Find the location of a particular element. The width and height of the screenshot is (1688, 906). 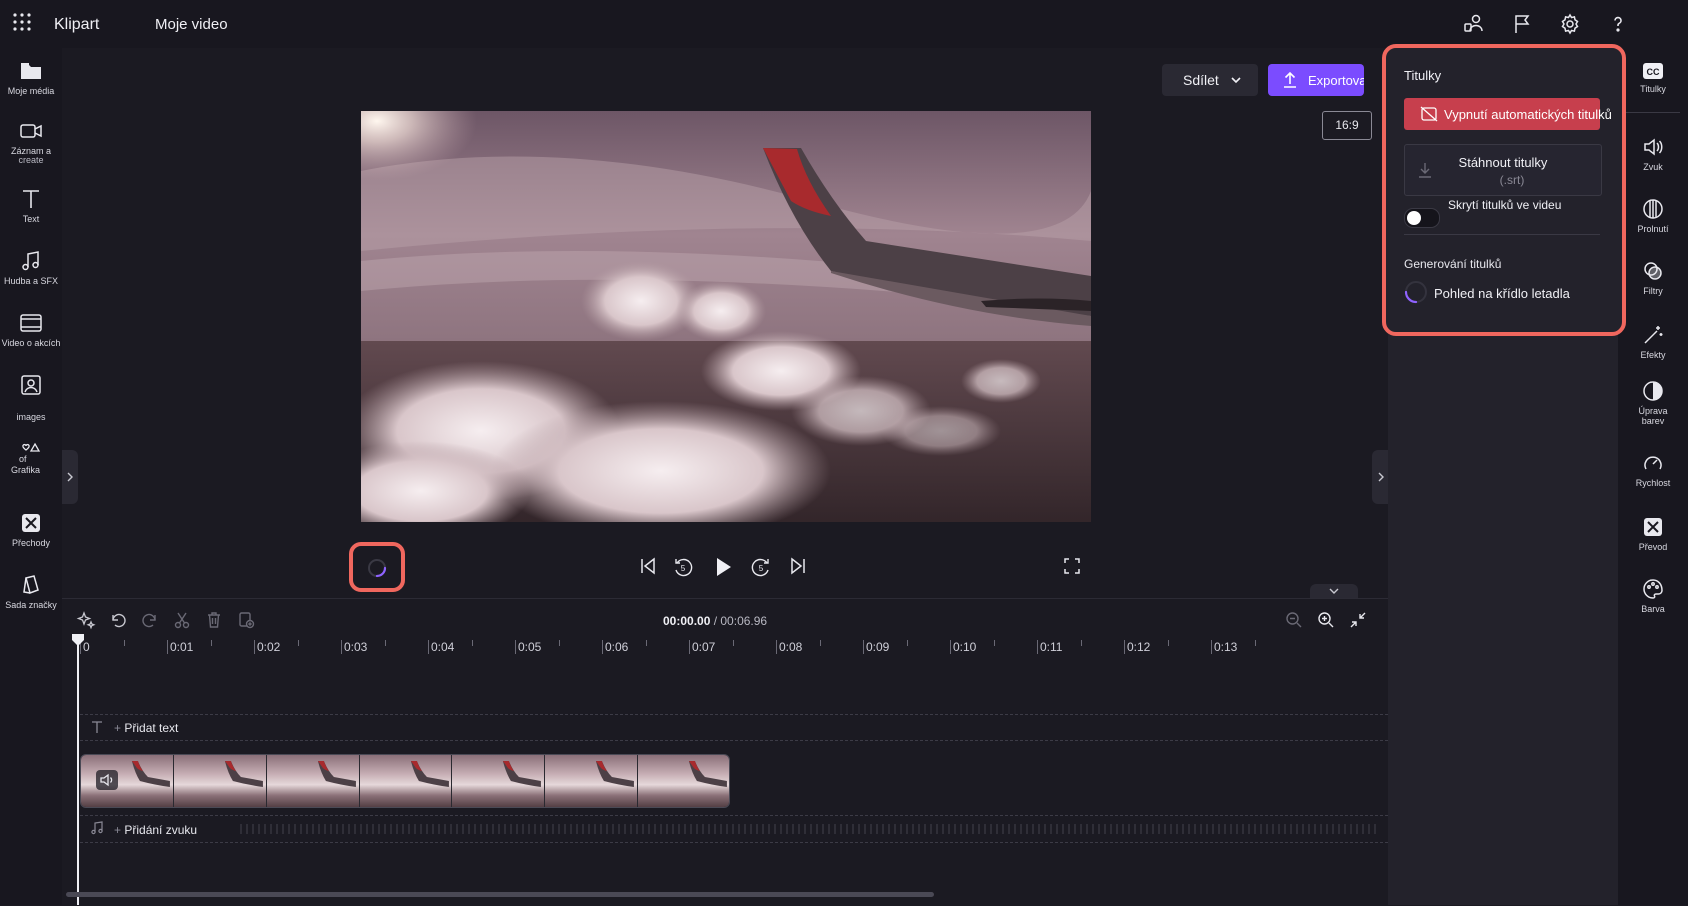

add-audio-track: + Přidání zvuku is located at coordinates (155, 830).